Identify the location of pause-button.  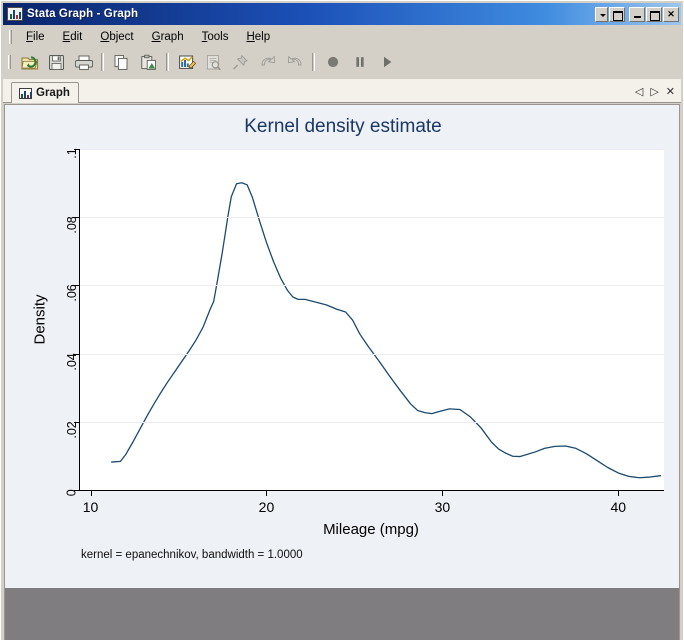
(359, 62).